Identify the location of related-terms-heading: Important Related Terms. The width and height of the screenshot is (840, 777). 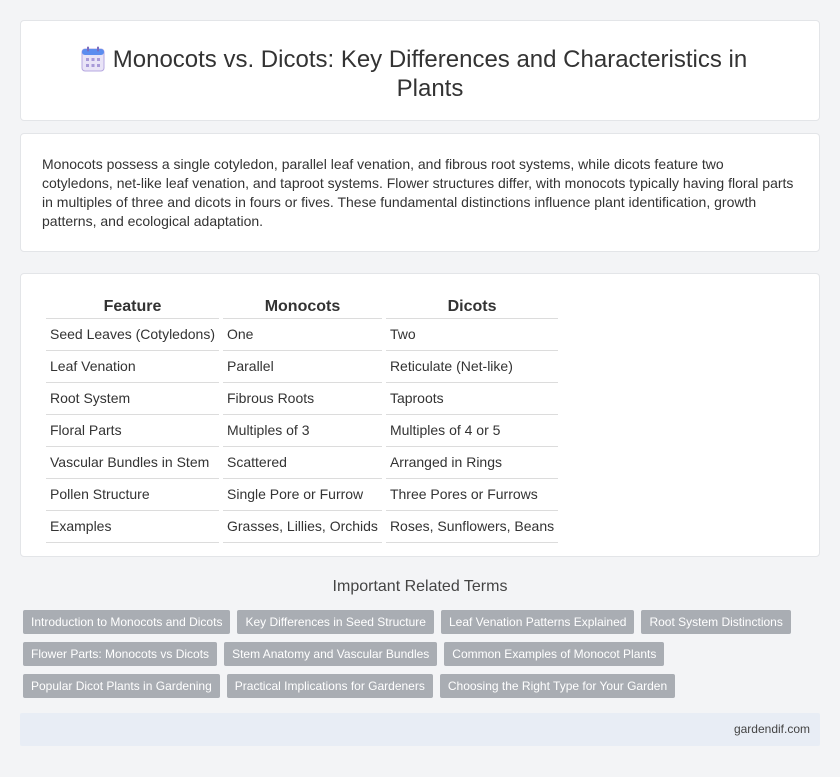
(420, 586).